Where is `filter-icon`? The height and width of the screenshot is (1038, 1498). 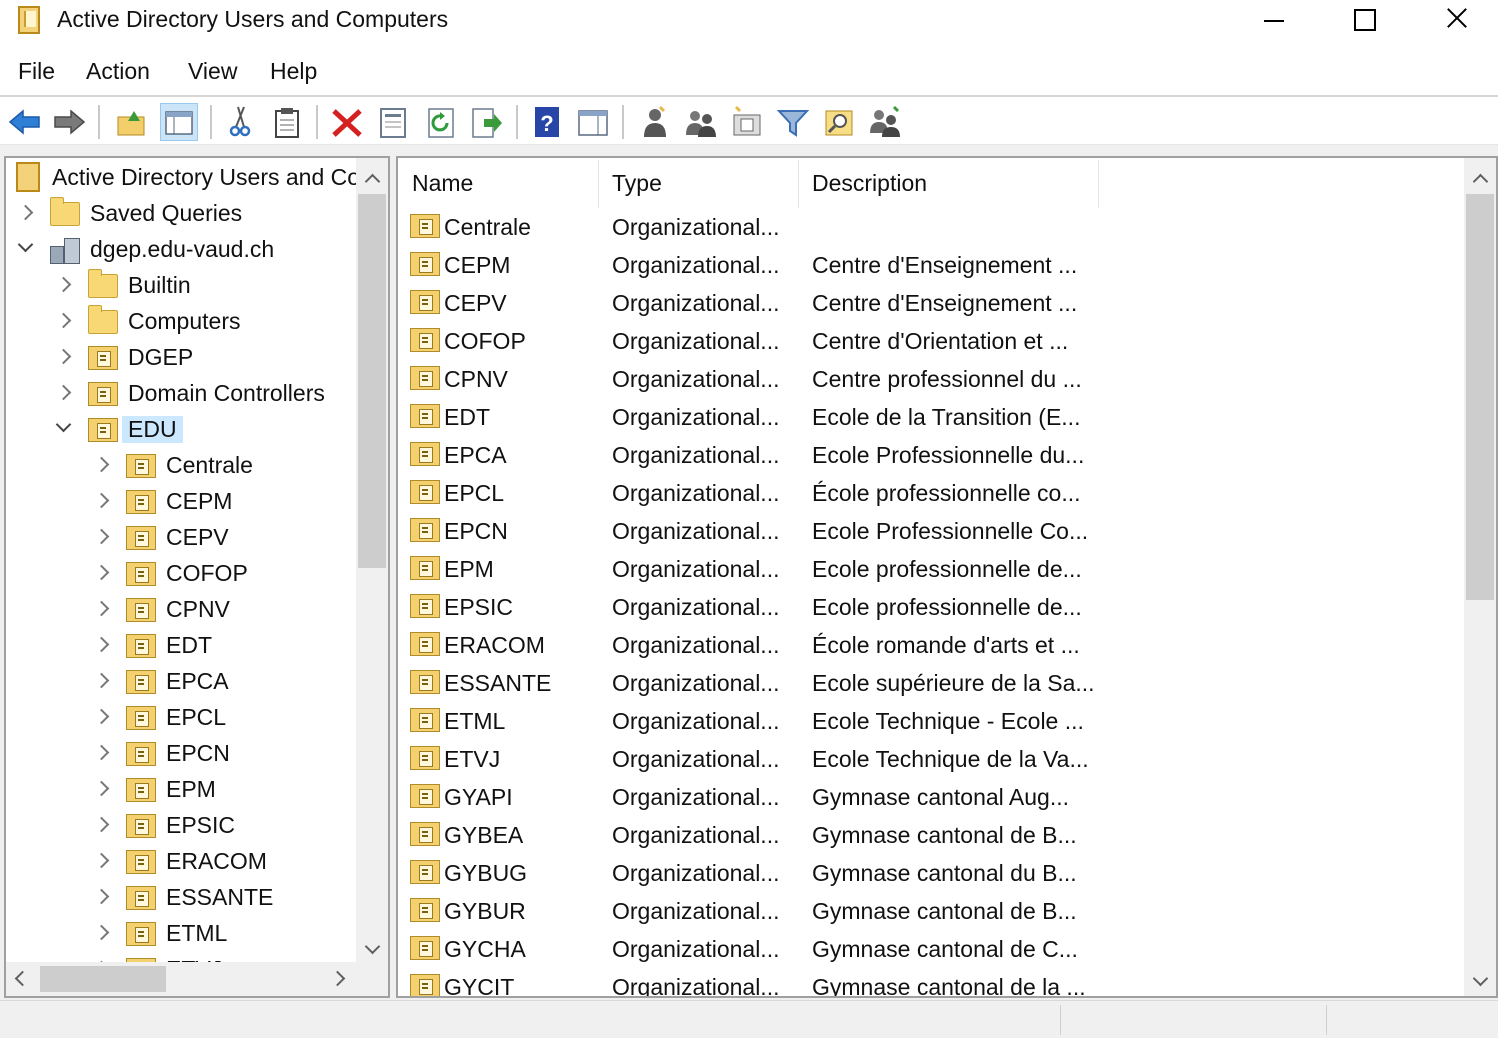
filter-icon is located at coordinates (793, 122).